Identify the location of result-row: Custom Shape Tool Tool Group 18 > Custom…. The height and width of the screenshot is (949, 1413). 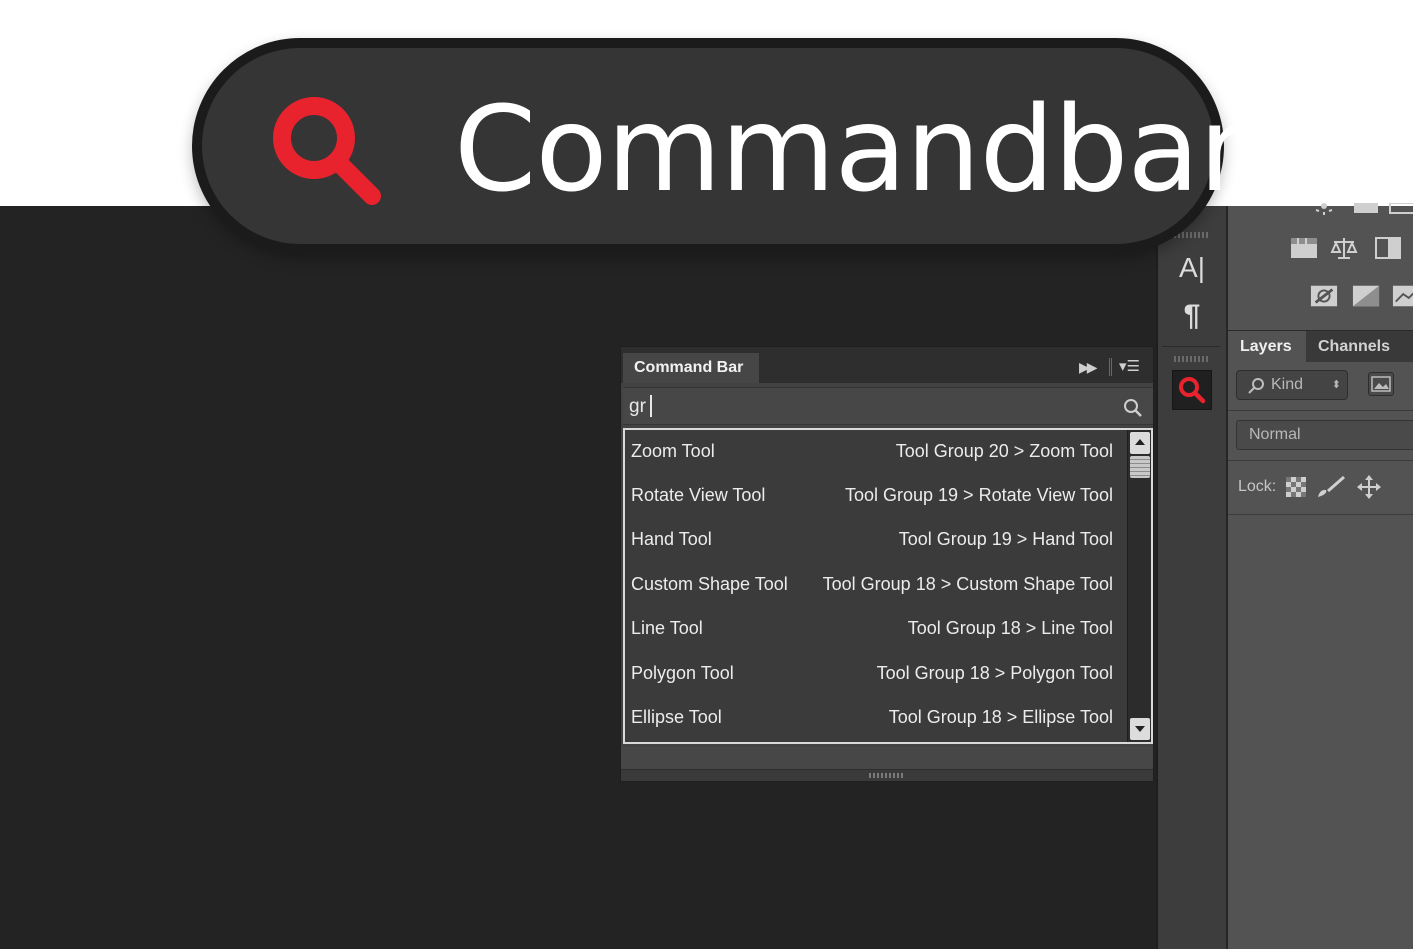
(877, 585).